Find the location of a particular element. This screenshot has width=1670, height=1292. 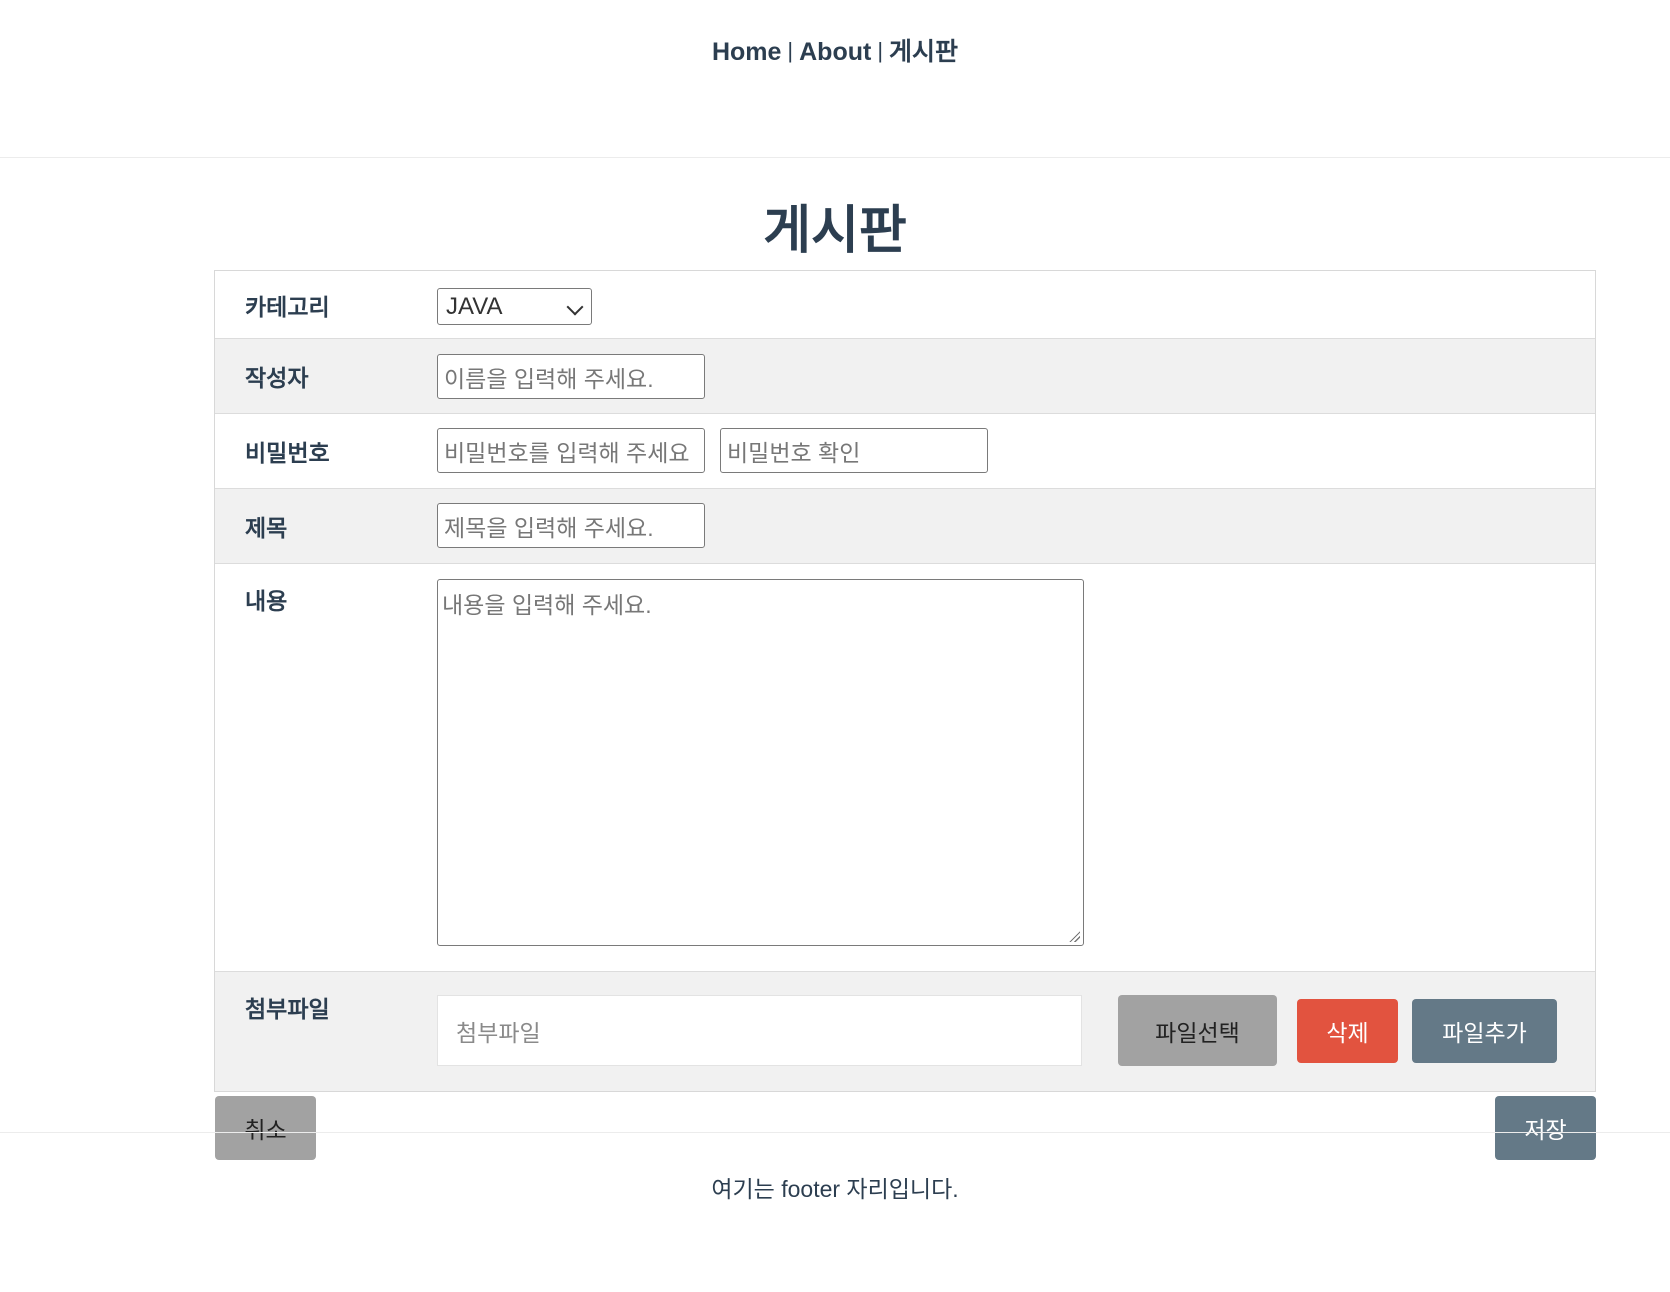

title-row: 제목 제목을 입력해 주세요. is located at coordinates (905, 526).